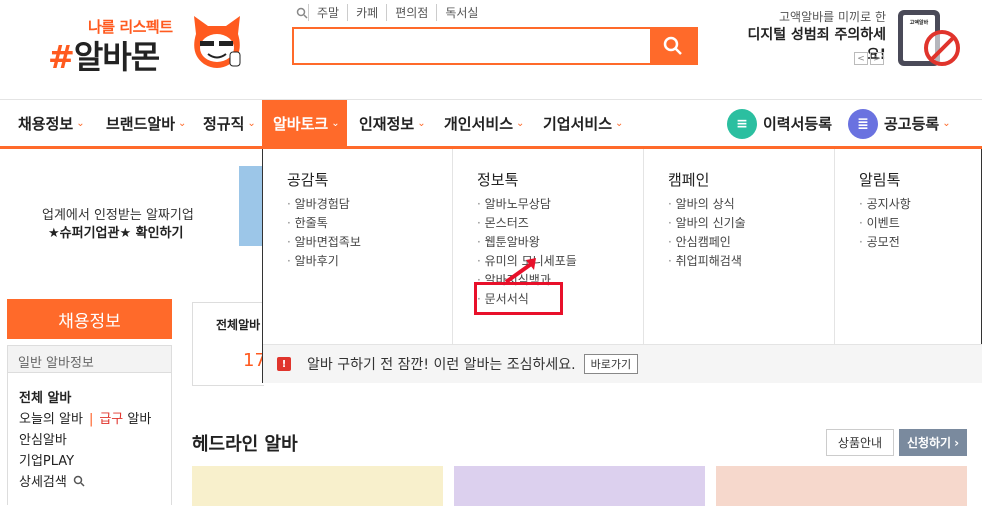 The height and width of the screenshot is (506, 982). What do you see at coordinates (742, 123) in the screenshot?
I see `resume-icon: ≡` at bounding box center [742, 123].